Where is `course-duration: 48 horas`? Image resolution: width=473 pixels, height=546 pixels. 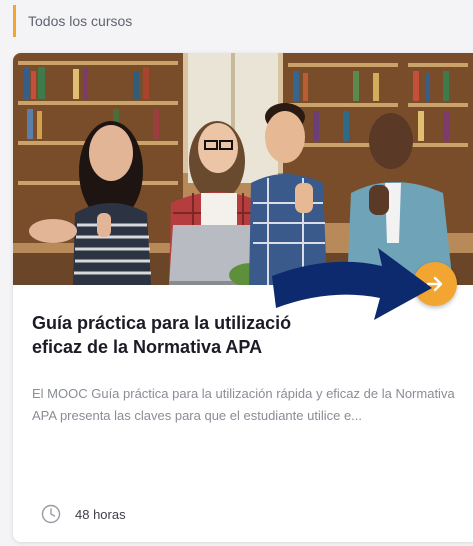
course-duration: 48 horas is located at coordinates (83, 514).